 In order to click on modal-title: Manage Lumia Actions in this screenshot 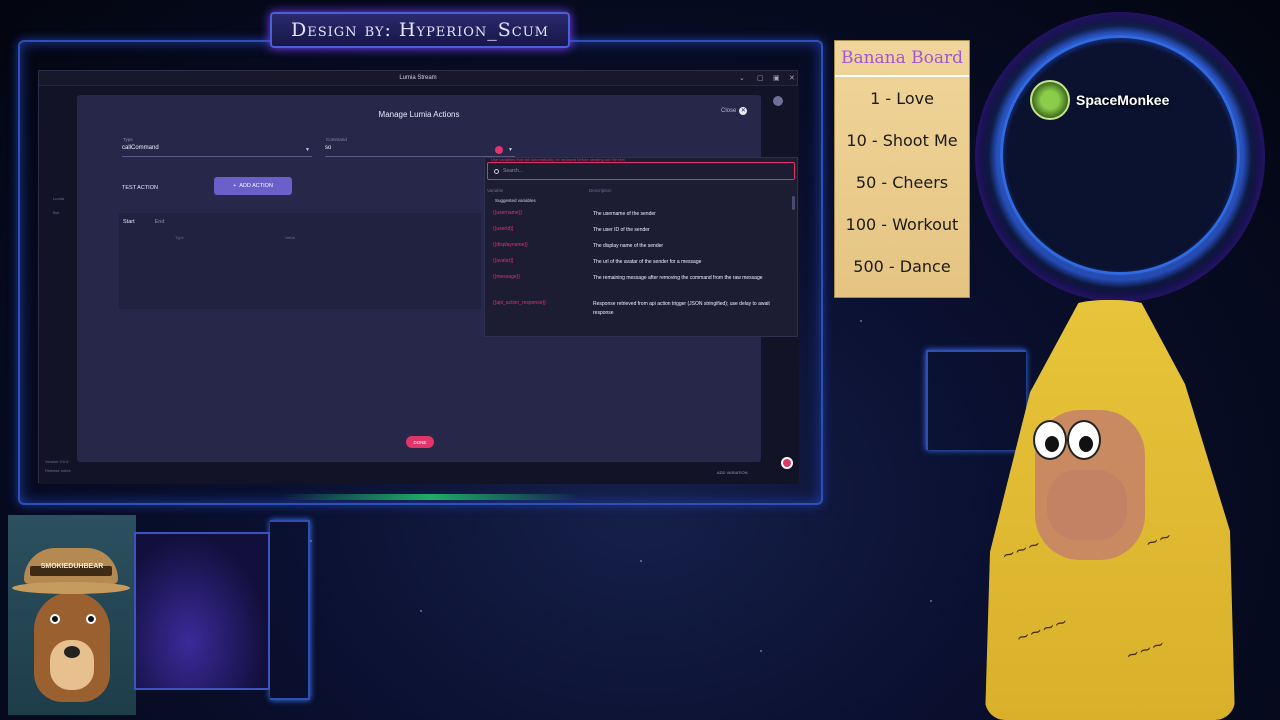, I will do `click(419, 114)`.